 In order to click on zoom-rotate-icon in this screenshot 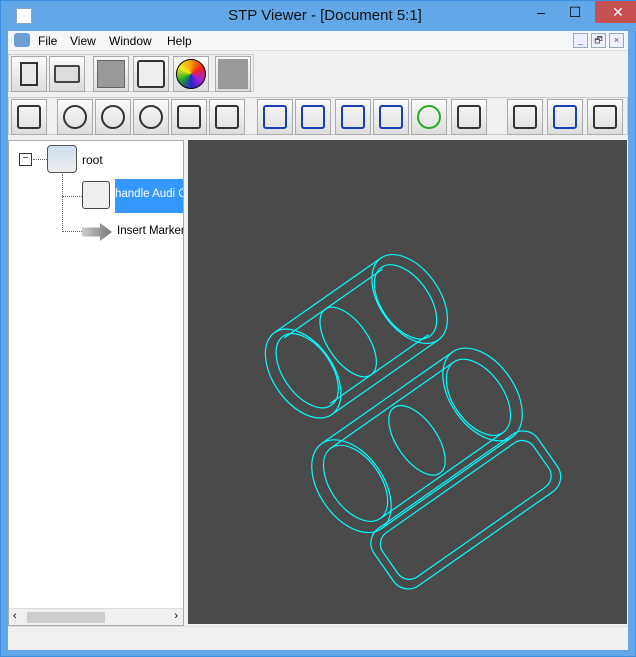, I will do `click(151, 117)`.